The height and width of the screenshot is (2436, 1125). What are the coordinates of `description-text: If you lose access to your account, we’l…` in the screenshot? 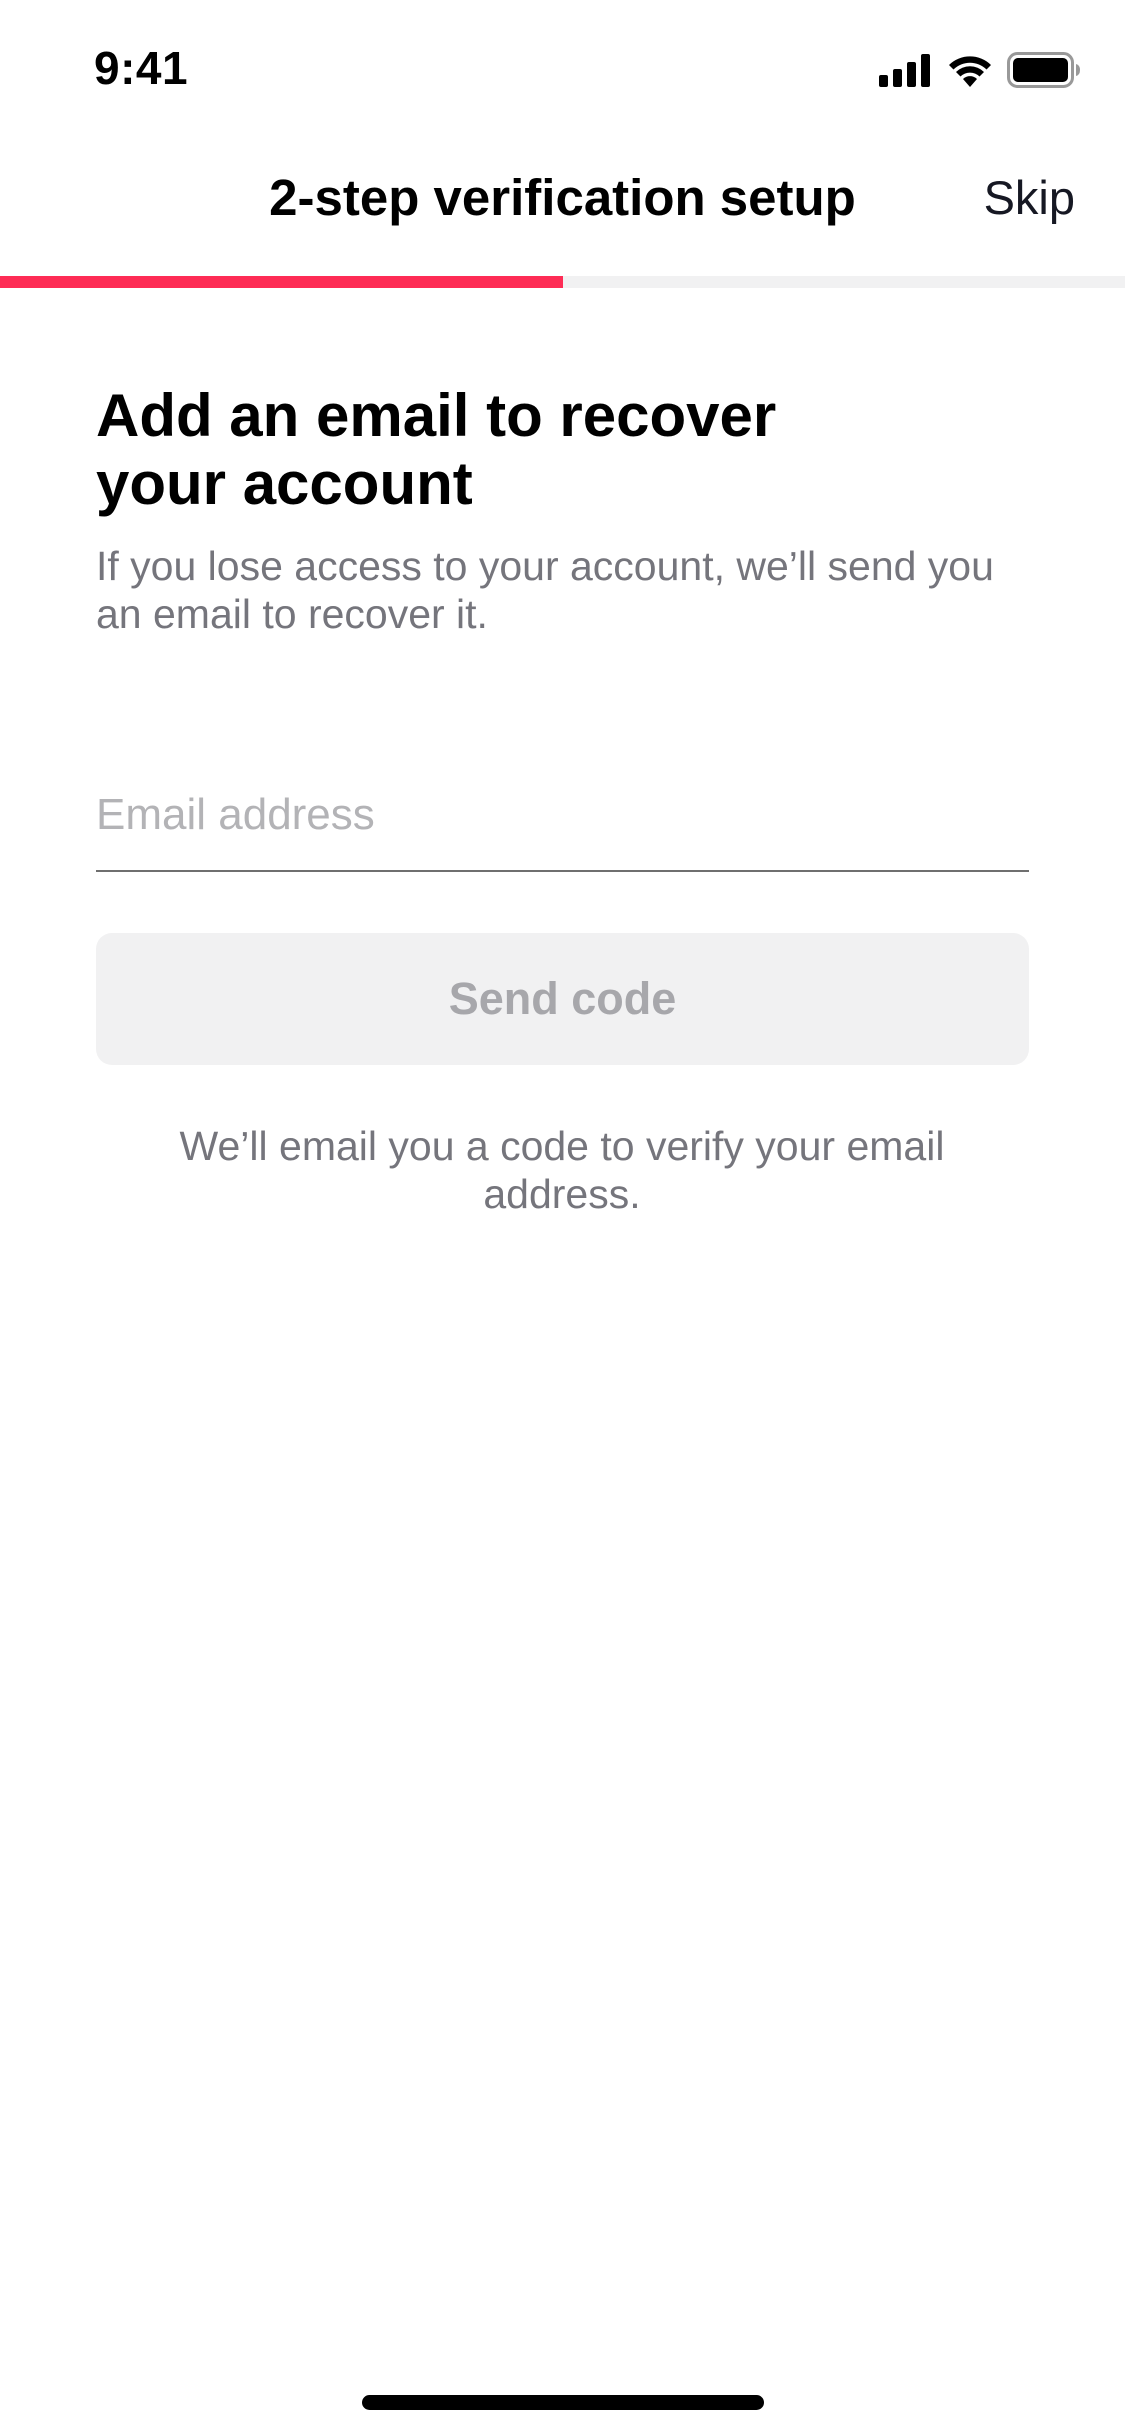 It's located at (545, 590).